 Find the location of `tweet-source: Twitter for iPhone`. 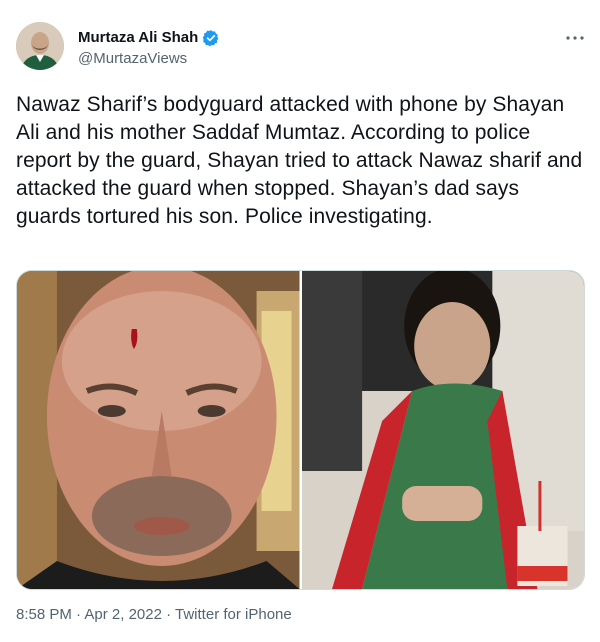

tweet-source: Twitter for iPhone is located at coordinates (233, 614).